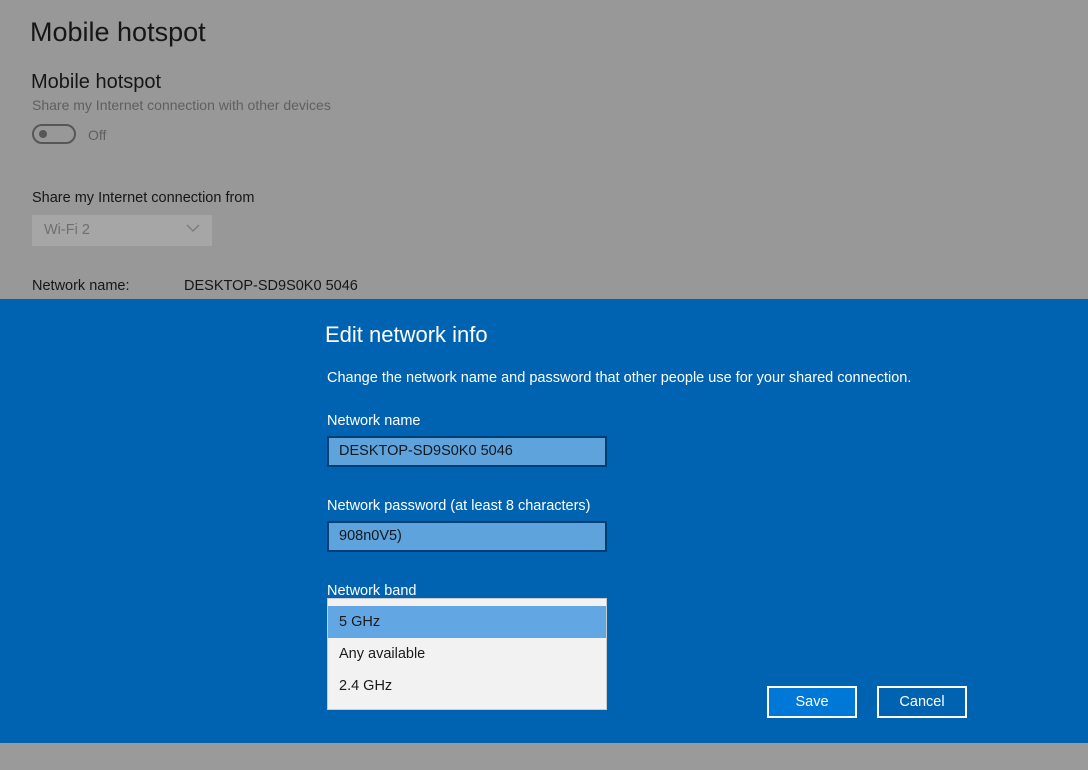 Image resolution: width=1088 pixels, height=770 pixels. I want to click on network-password-input-value: 908n0V5), so click(370, 536).